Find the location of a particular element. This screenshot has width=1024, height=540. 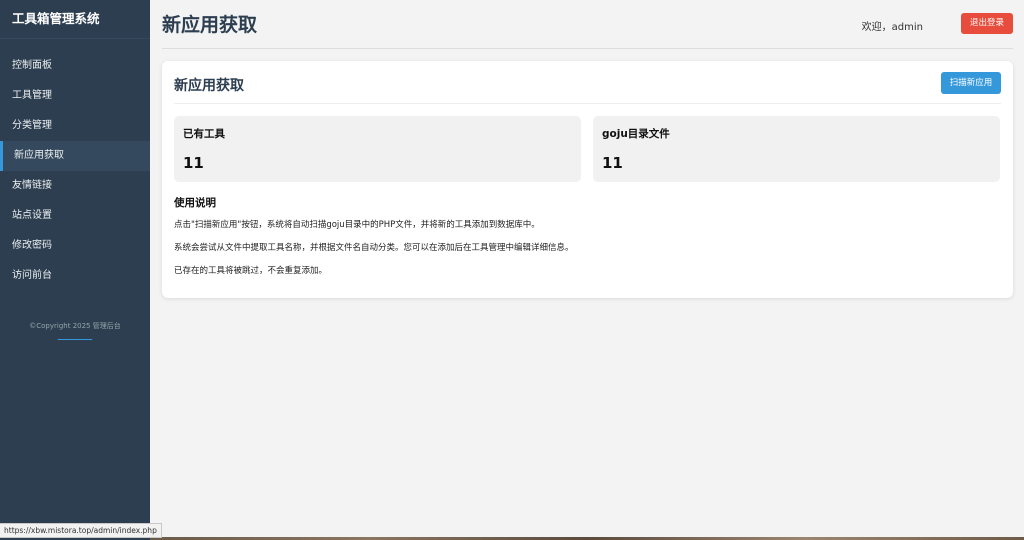

sidebar-brand: 工具箱管理系统 is located at coordinates (75, 19).